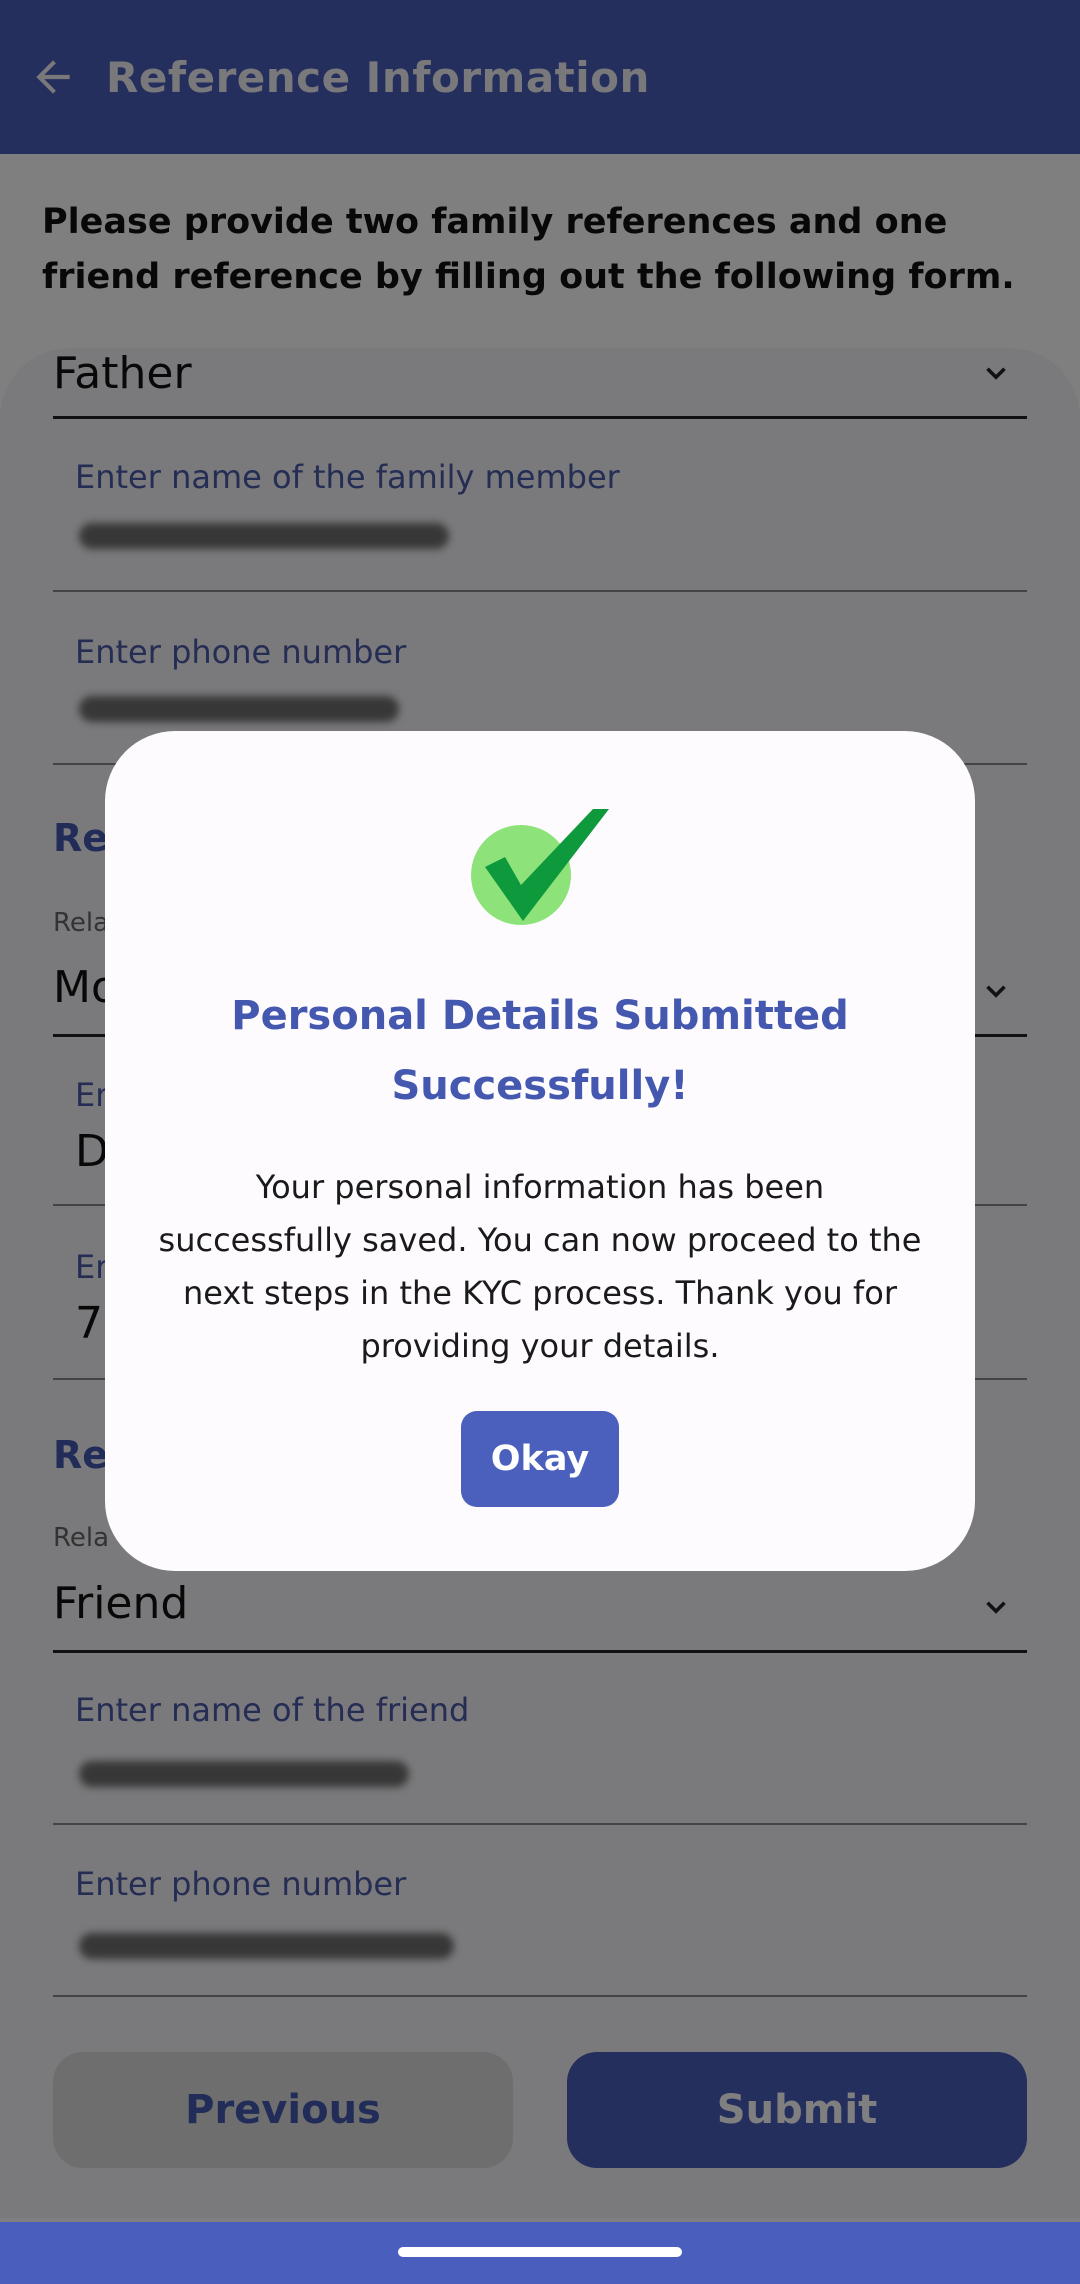 The height and width of the screenshot is (2284, 1080). I want to click on home-indicator, so click(540, 2252).